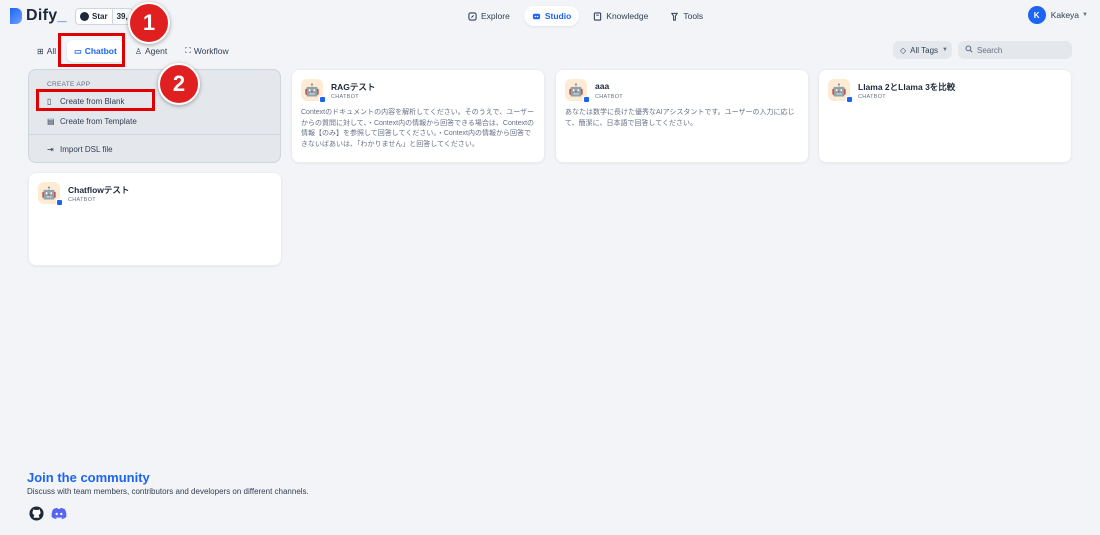 This screenshot has width=1100, height=535. I want to click on divider, so click(154, 134).